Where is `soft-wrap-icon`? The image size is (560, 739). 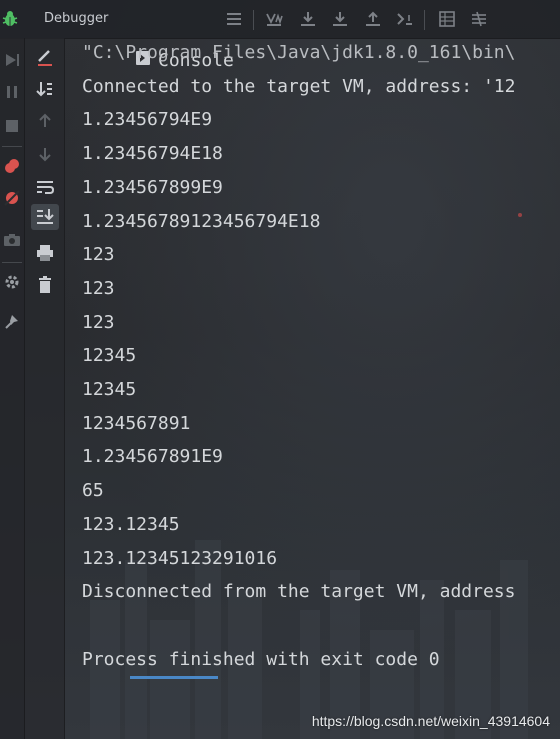 soft-wrap-icon is located at coordinates (45, 187).